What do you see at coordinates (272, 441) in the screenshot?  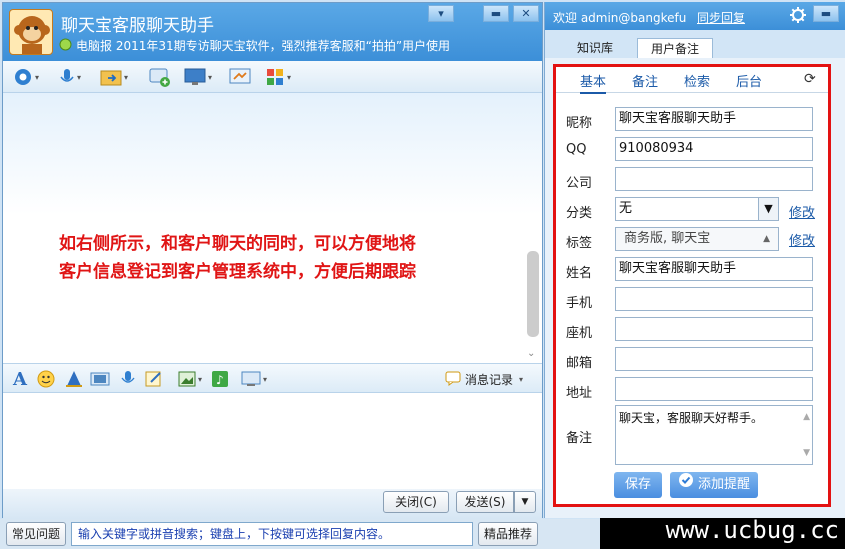 I see `message-input` at bounding box center [272, 441].